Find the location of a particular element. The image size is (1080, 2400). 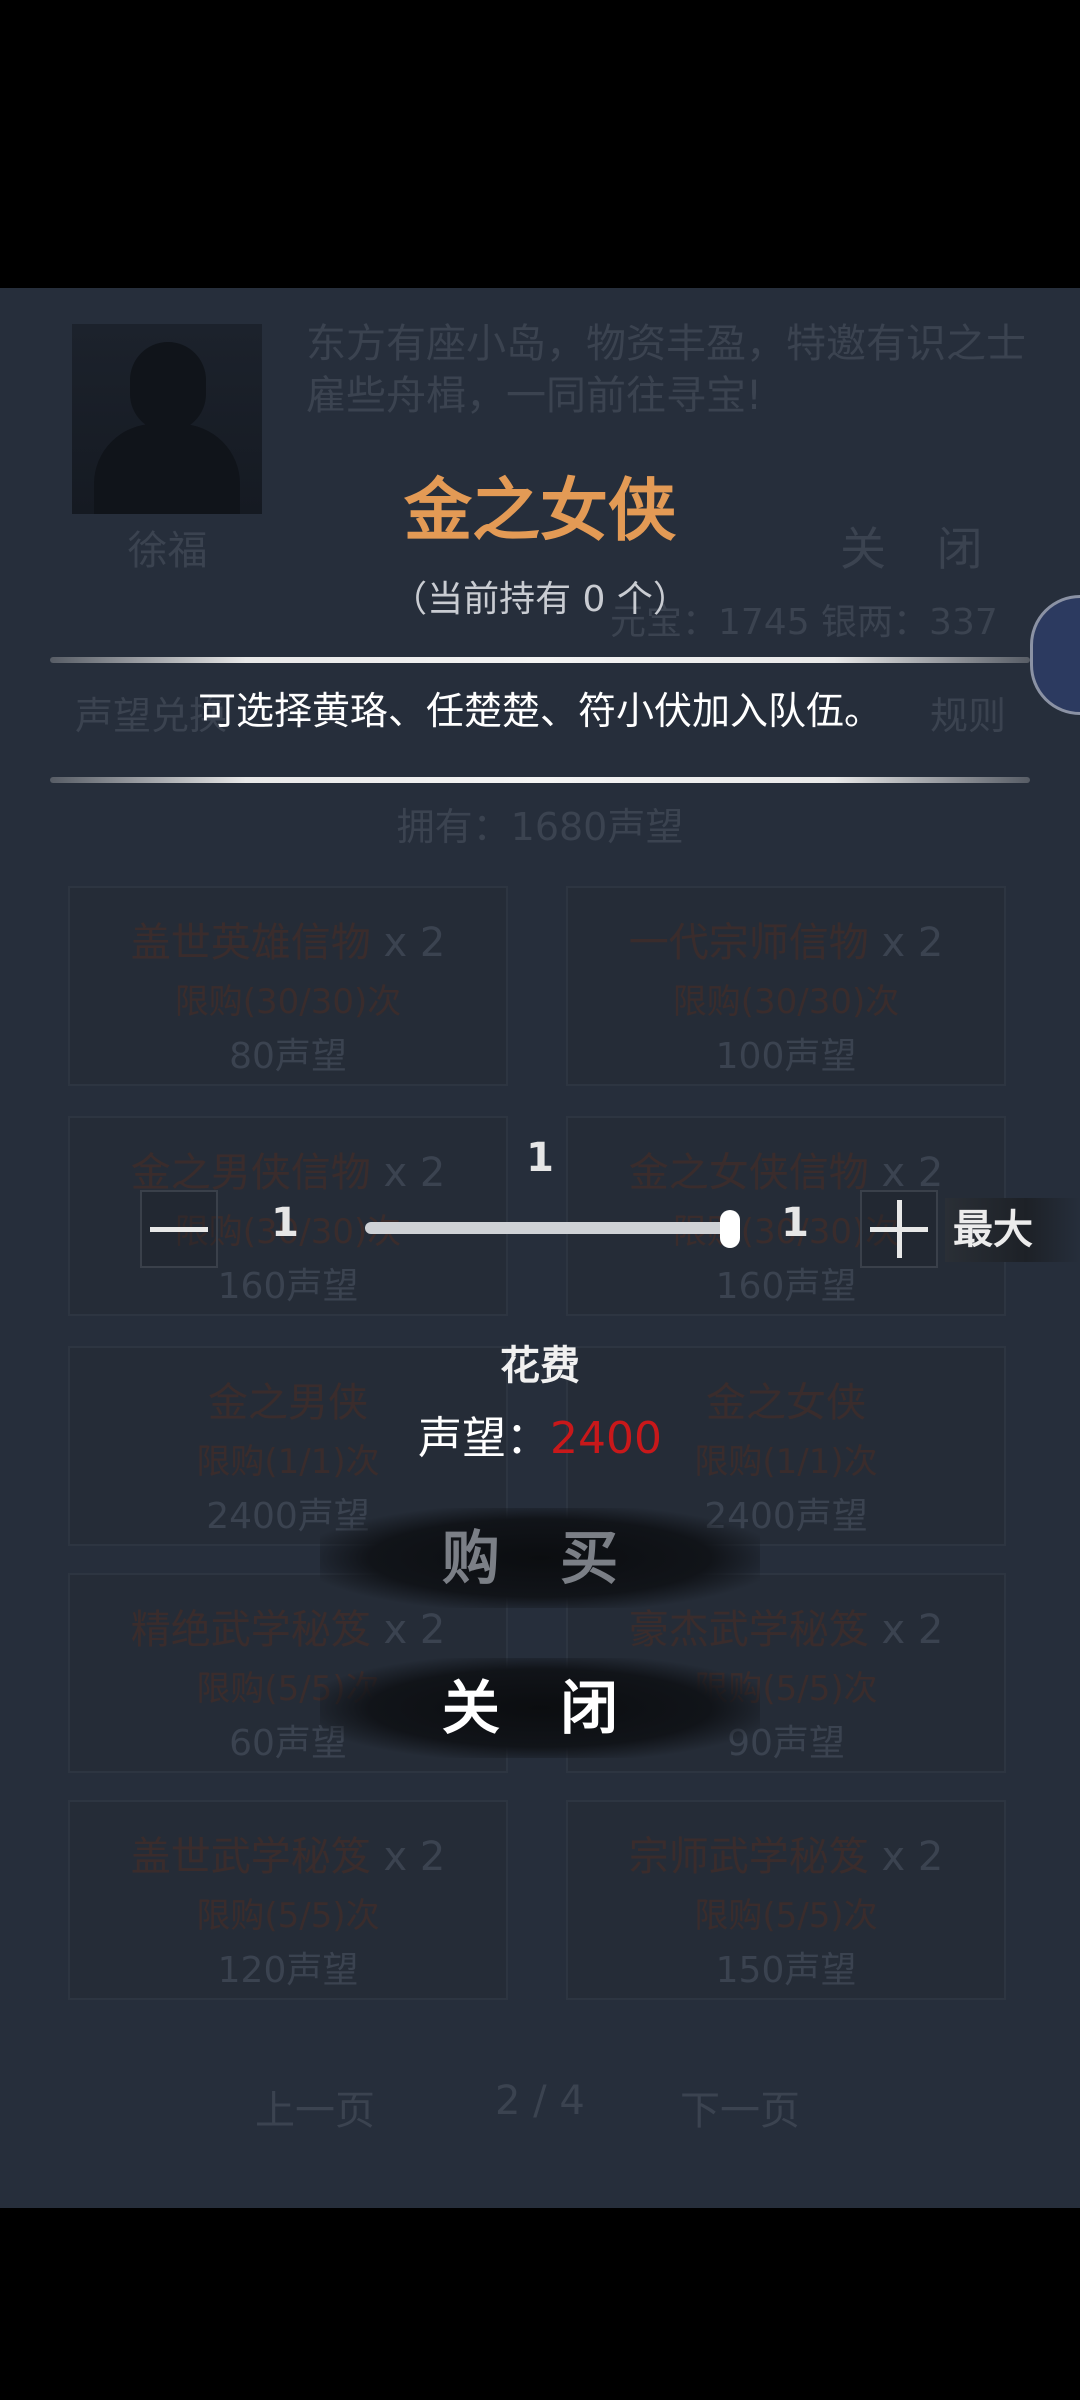

shop-item-card: 盖世英雄信物 x 2 限购(30/30)次 80声望 is located at coordinates (288, 986).